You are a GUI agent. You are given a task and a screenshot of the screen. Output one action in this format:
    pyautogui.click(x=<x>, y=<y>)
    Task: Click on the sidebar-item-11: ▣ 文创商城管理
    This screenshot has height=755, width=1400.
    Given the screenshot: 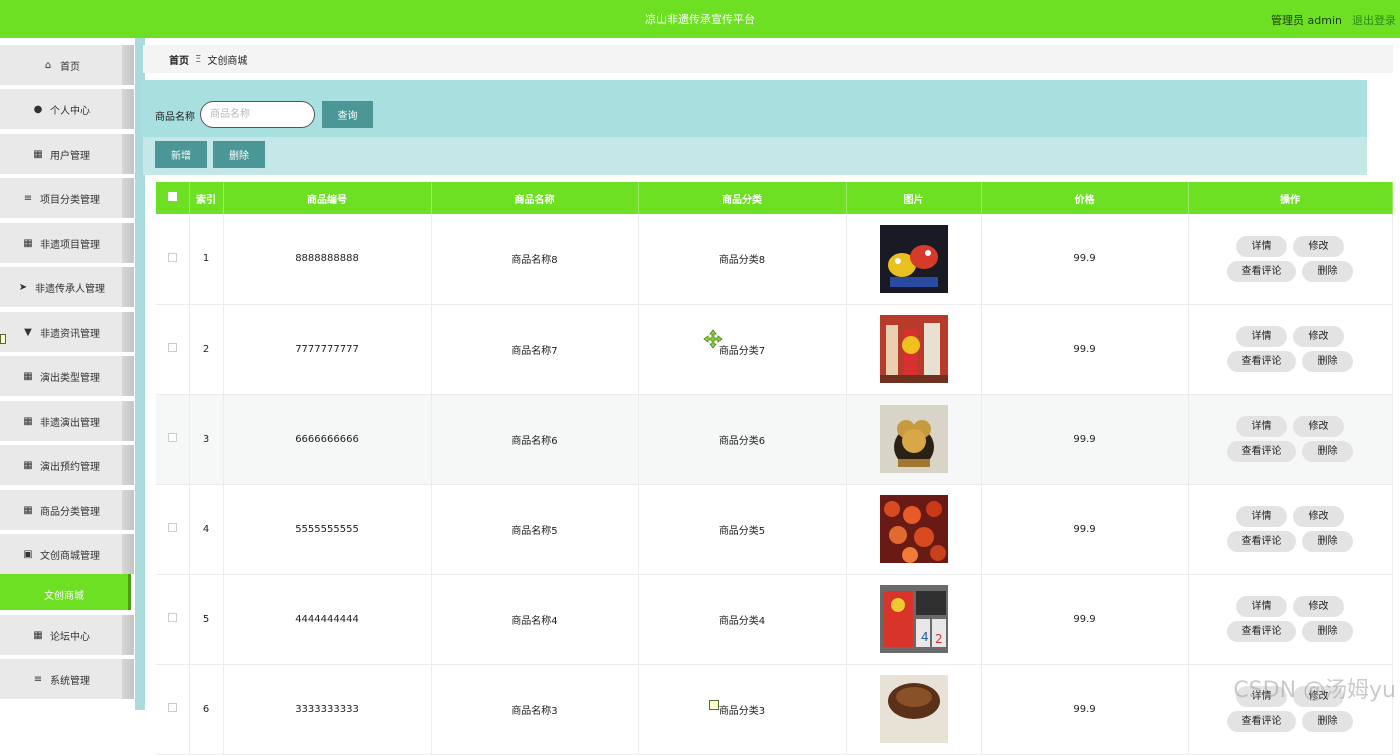 What is the action you would take?
    pyautogui.click(x=67, y=554)
    